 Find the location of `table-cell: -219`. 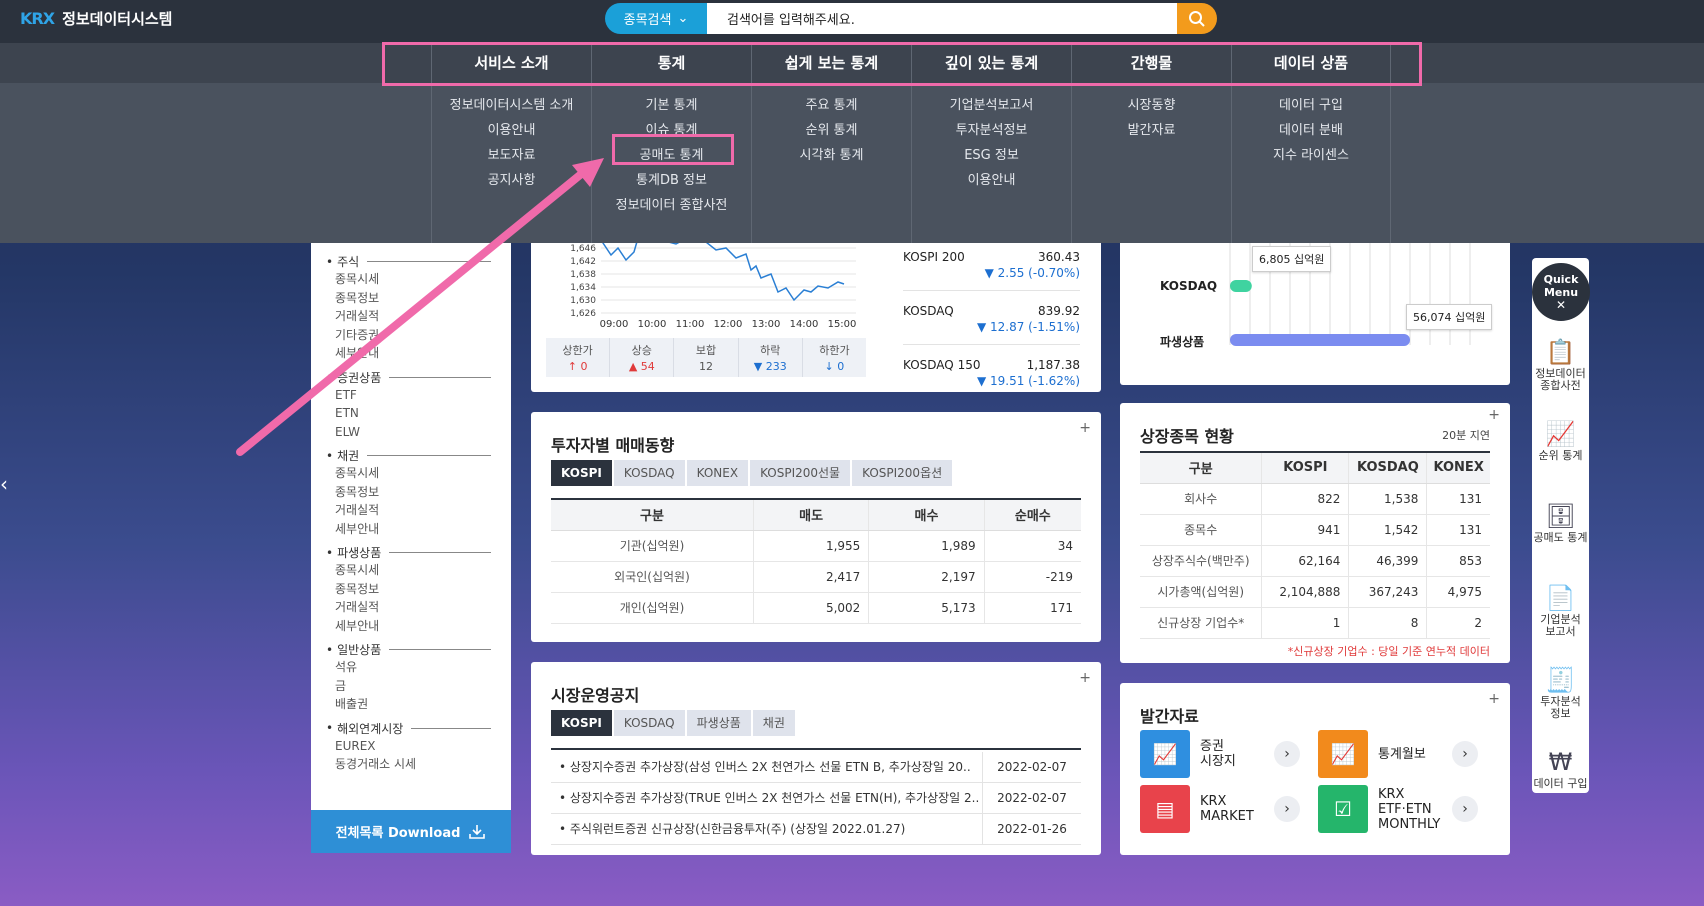

table-cell: -219 is located at coordinates (1032, 577).